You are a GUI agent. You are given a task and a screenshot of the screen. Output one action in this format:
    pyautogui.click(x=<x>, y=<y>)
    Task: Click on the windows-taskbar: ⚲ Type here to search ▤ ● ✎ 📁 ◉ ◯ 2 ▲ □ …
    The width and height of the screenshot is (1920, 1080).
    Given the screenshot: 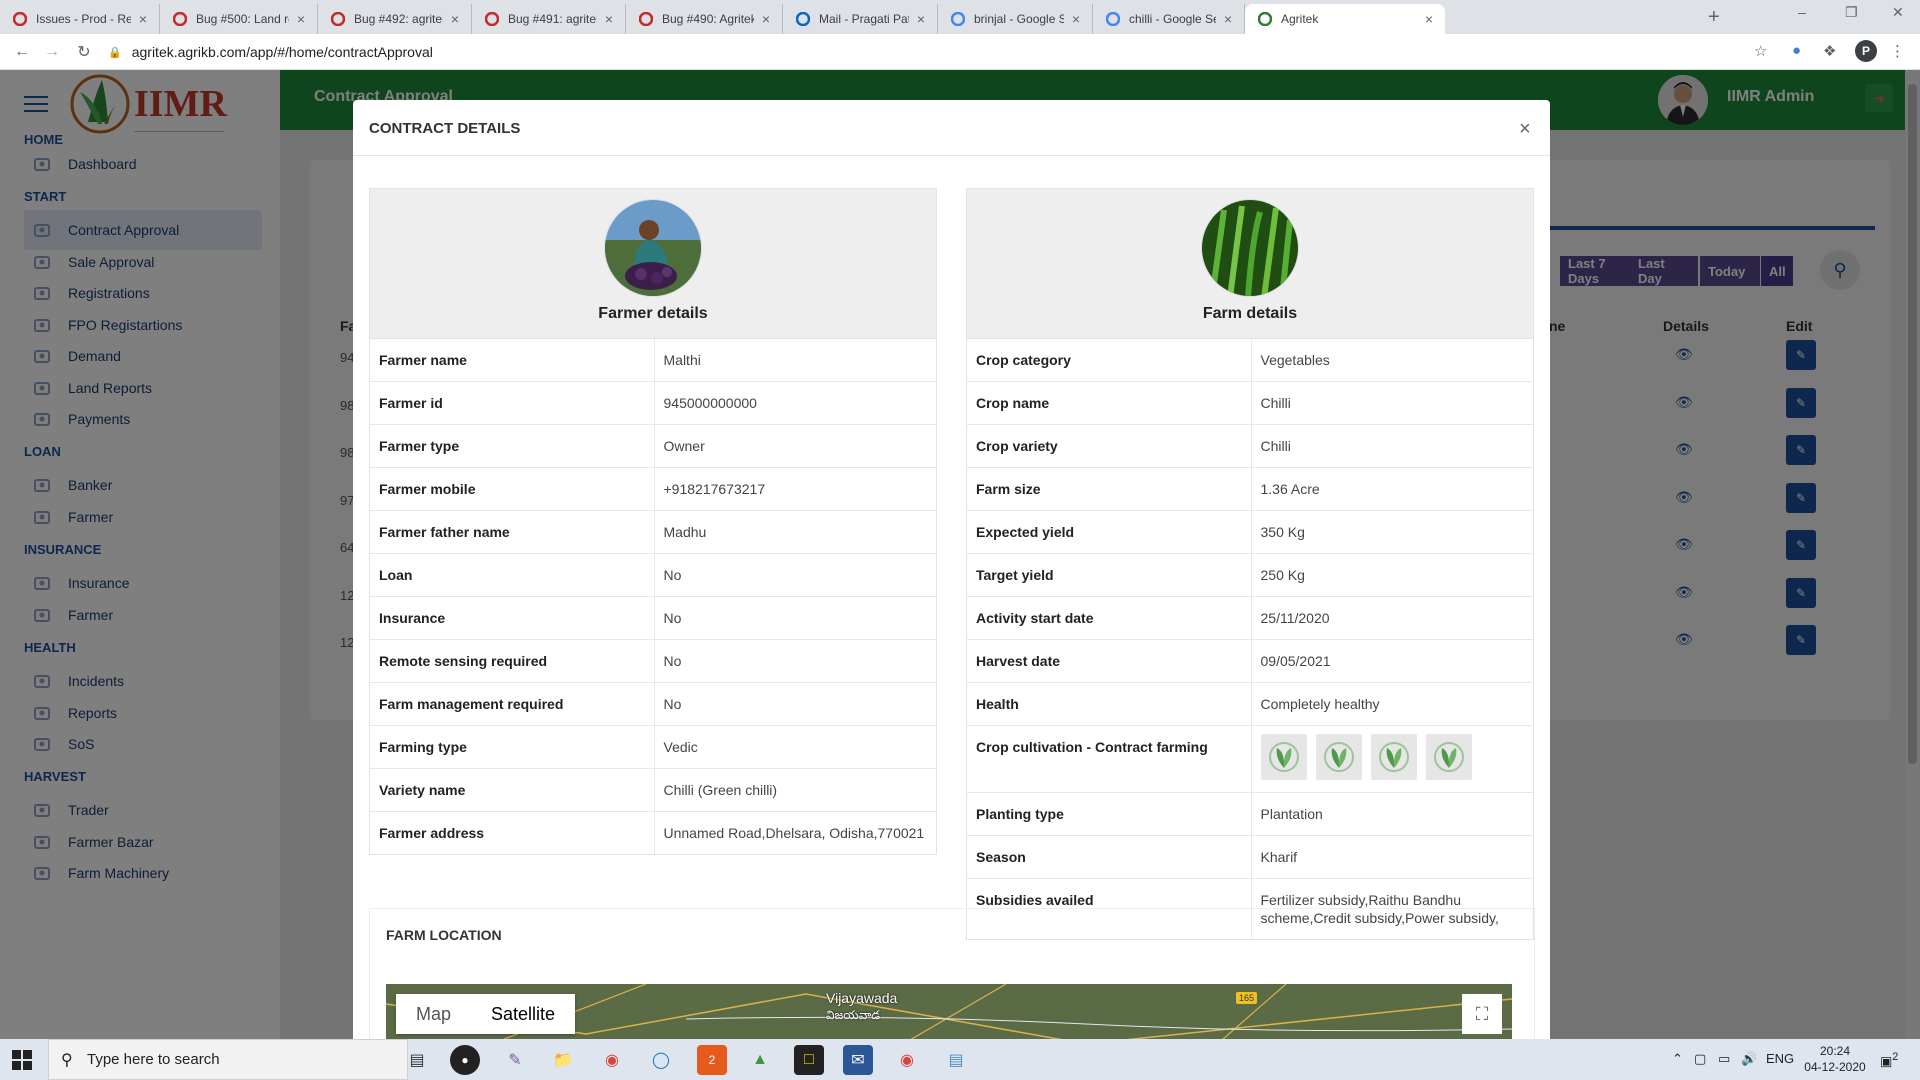 What is the action you would take?
    pyautogui.click(x=960, y=1059)
    